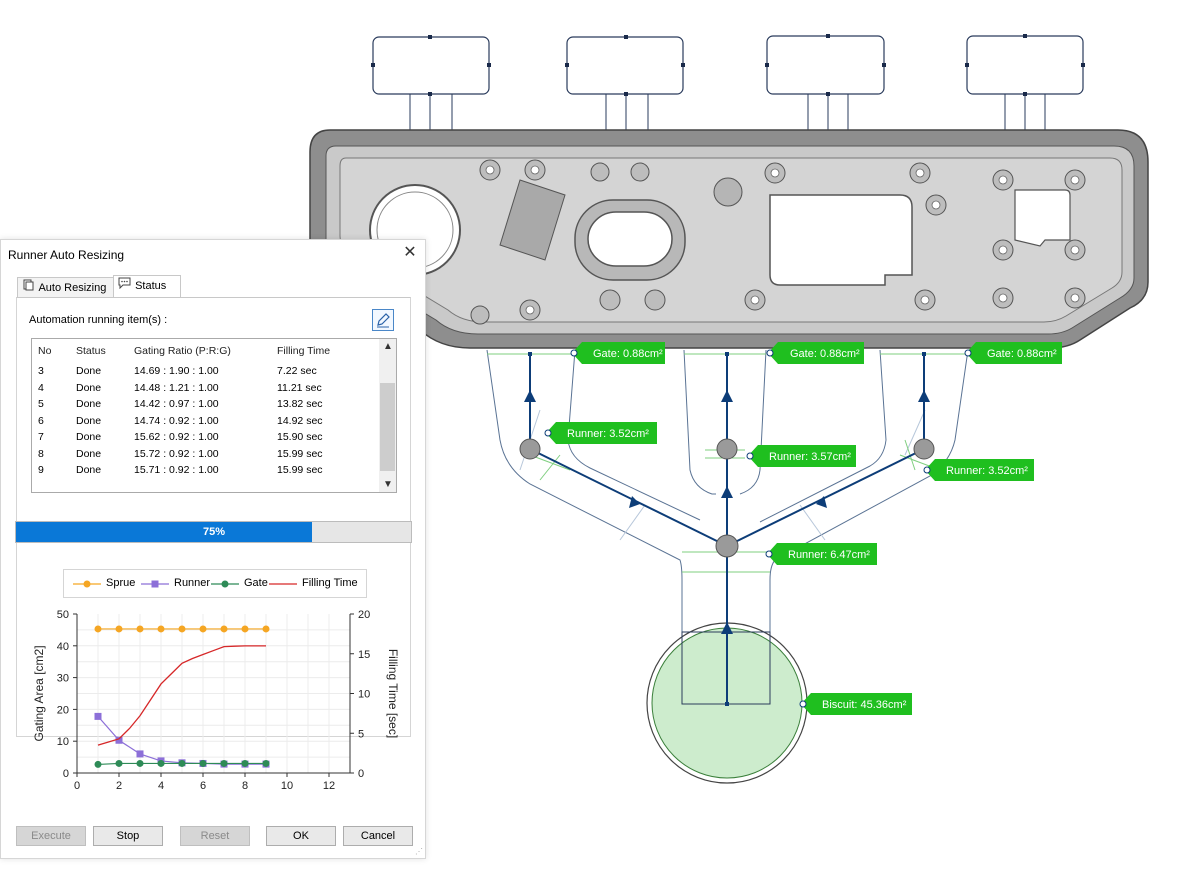  I want to click on legend-label-gate: Gate, so click(256, 583).